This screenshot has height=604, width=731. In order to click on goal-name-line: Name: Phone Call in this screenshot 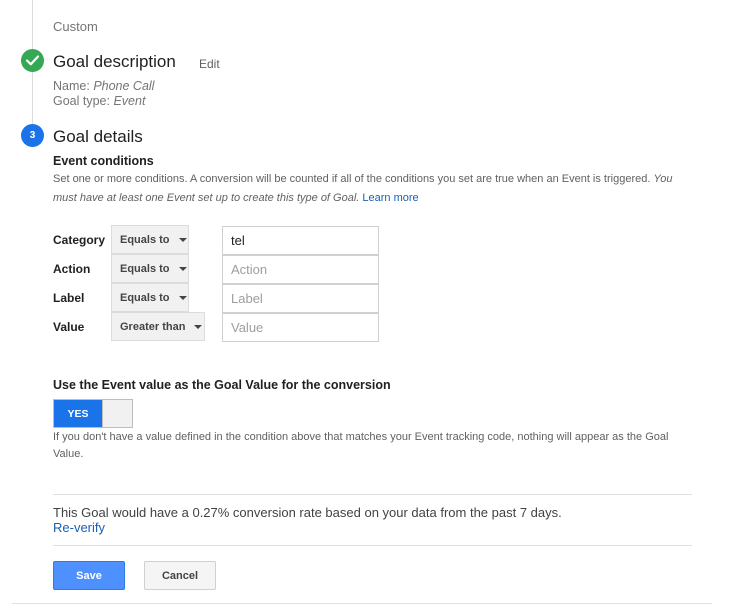, I will do `click(103, 86)`.